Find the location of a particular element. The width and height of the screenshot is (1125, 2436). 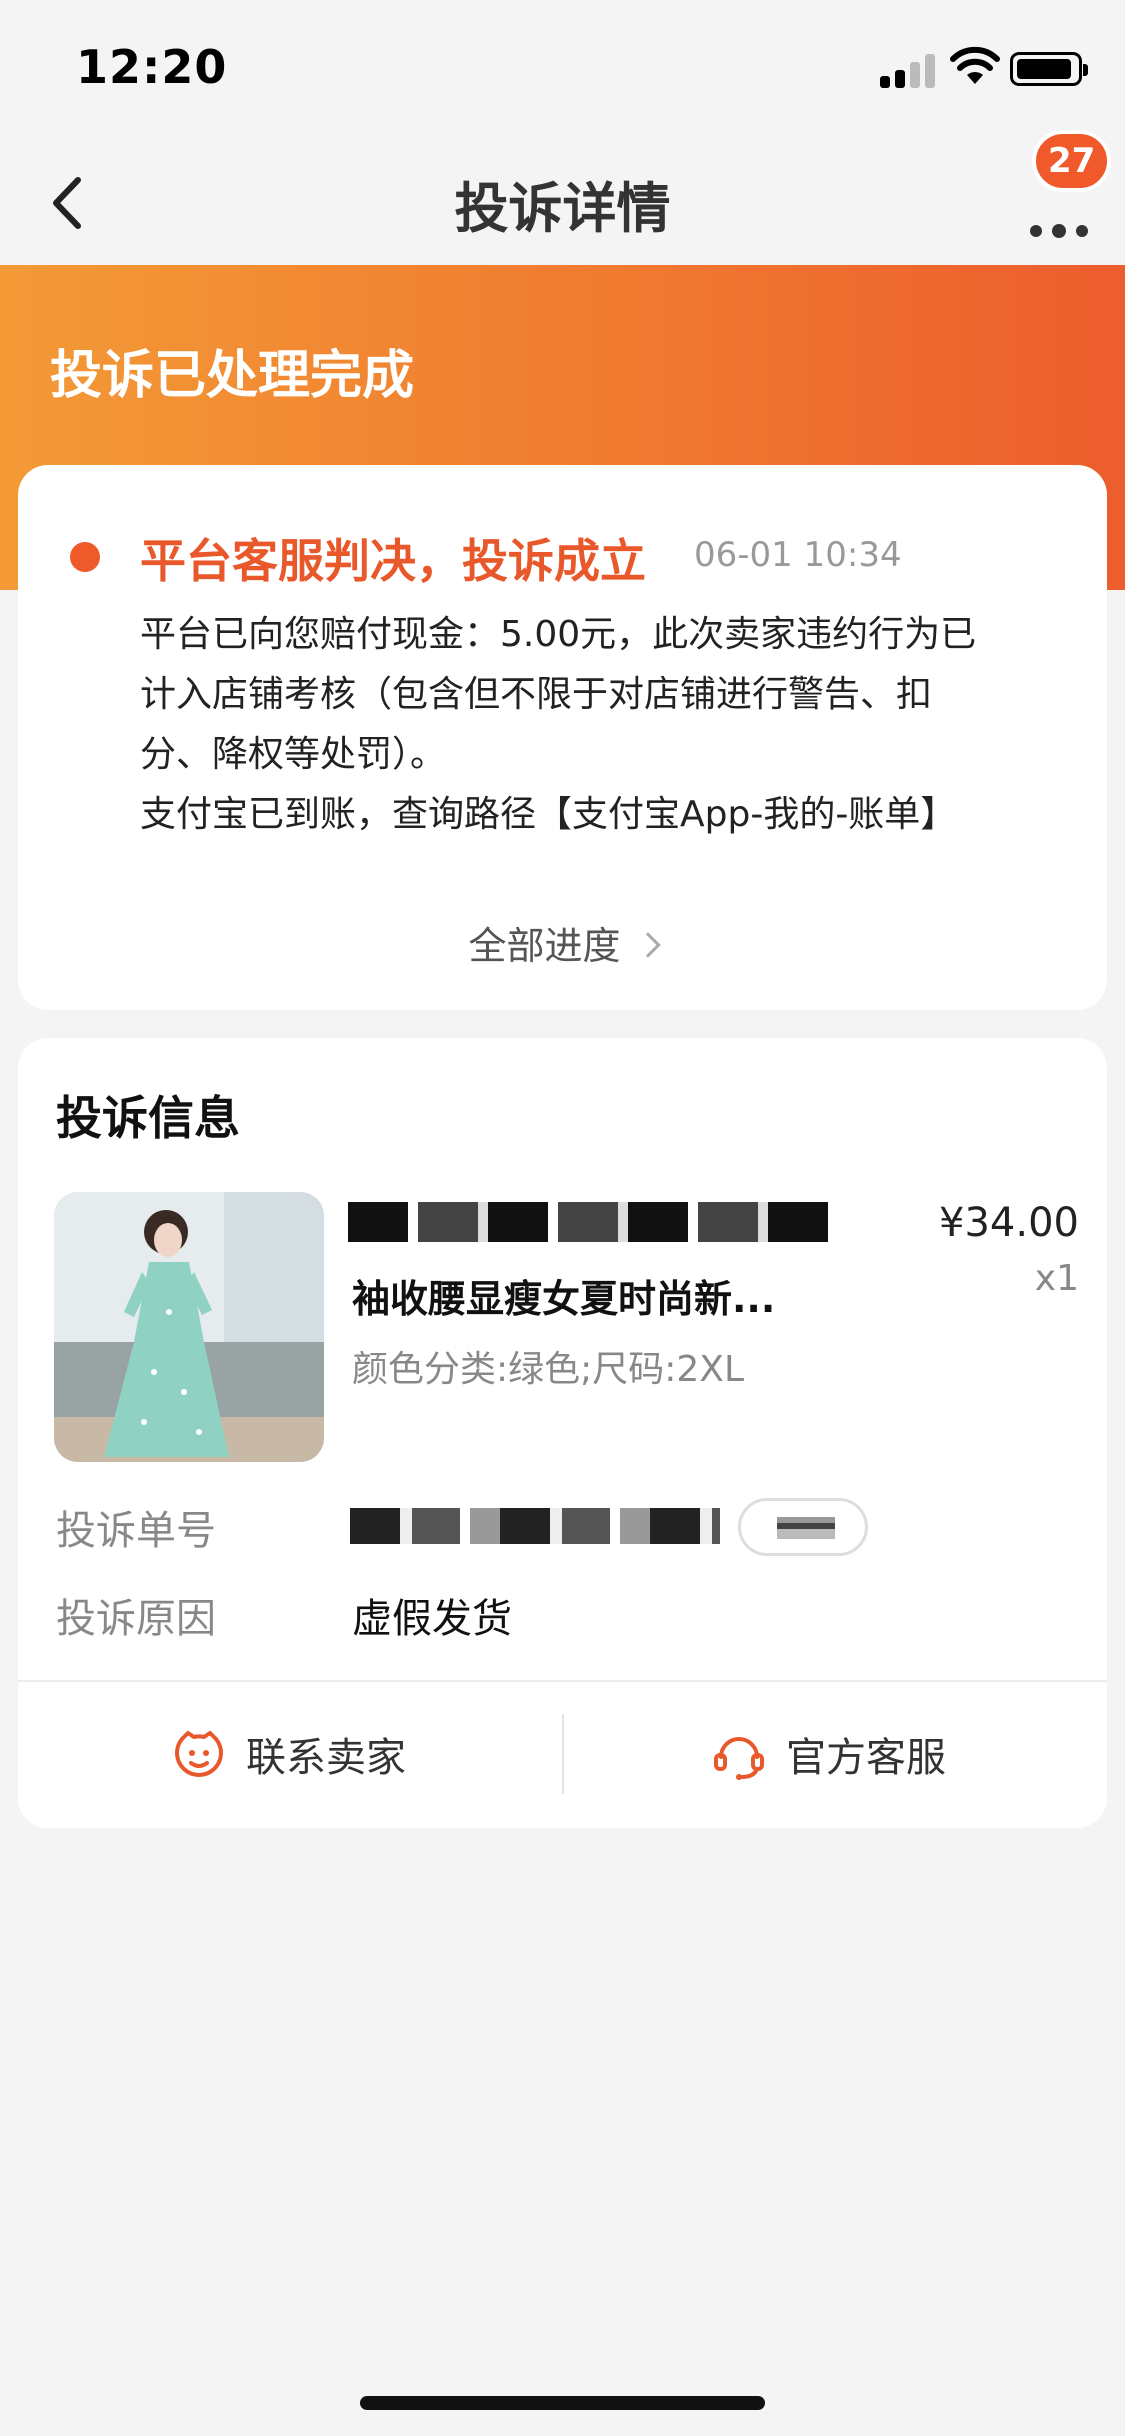

copy-button is located at coordinates (803, 1527).